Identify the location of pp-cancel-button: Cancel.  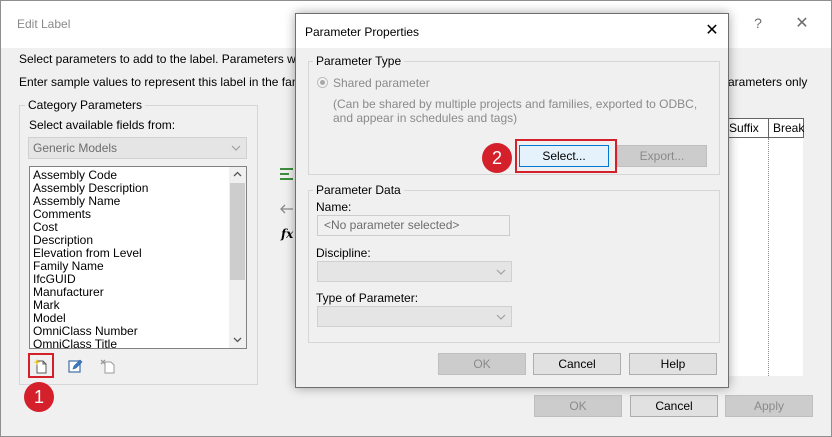
(577, 364).